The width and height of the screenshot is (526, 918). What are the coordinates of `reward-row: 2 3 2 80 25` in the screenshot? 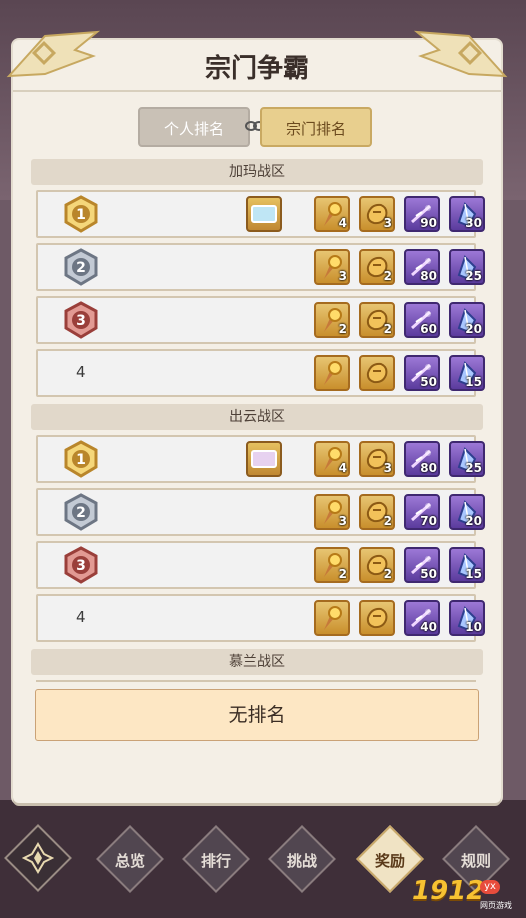 It's located at (260, 267).